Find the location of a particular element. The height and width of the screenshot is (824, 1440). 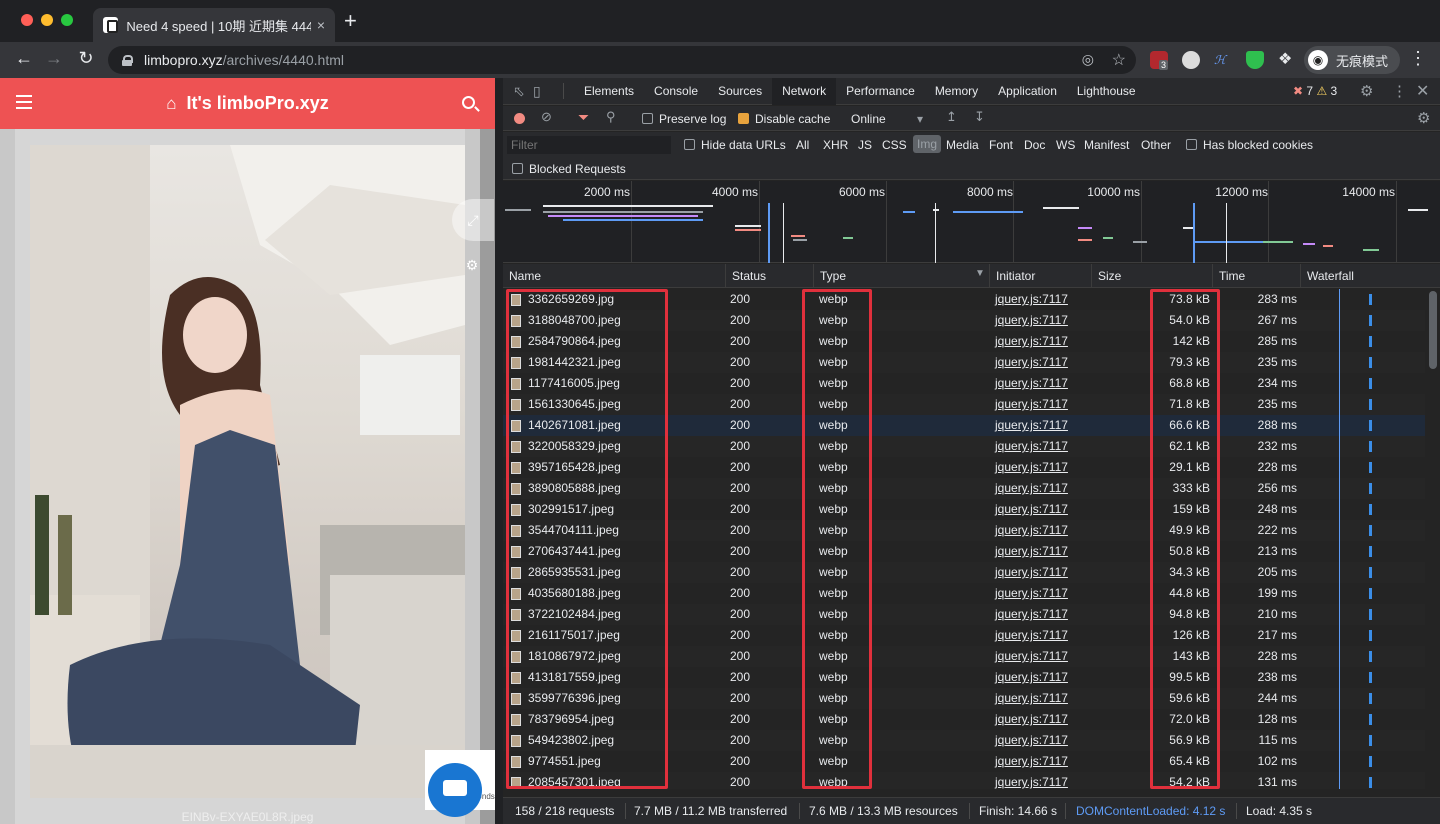

filter-type-js: JS is located at coordinates (865, 145).